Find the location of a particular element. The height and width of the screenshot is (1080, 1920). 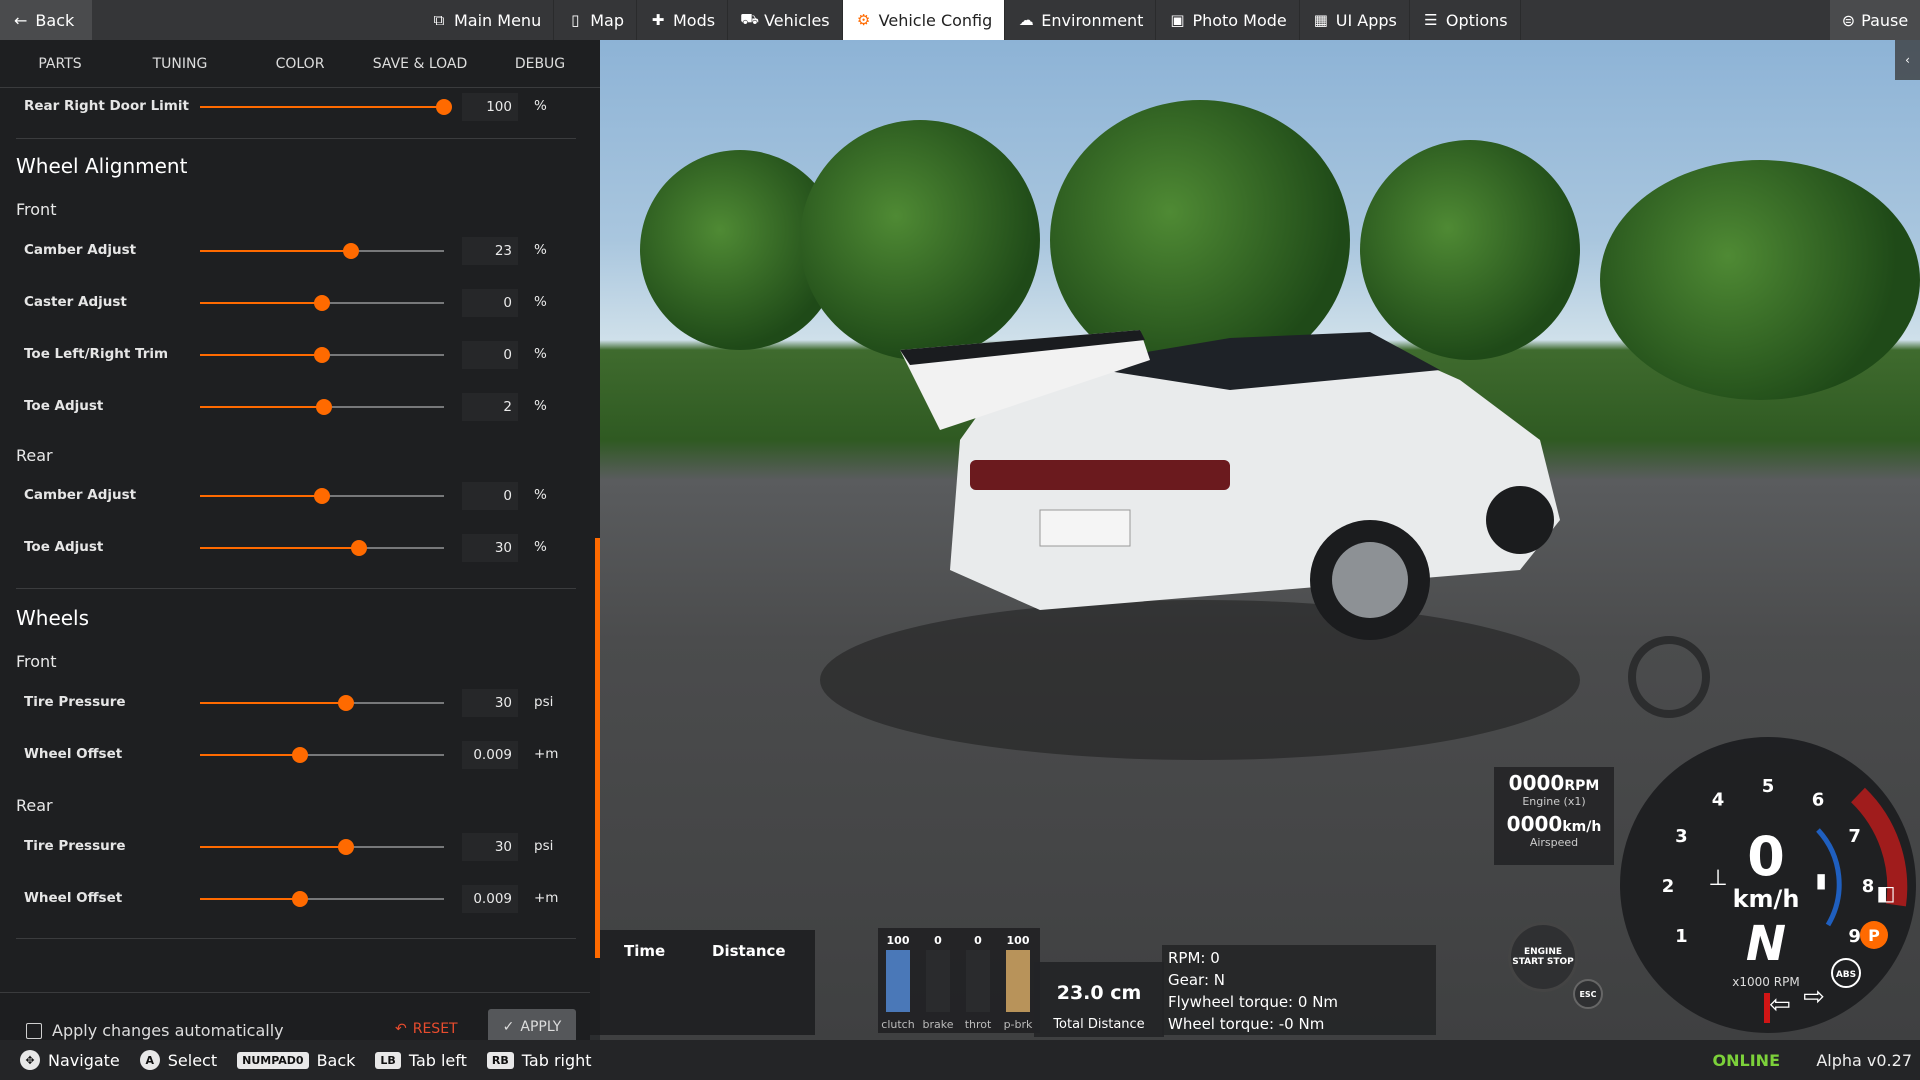

tuning-row: Wheel Offset 0.009 +m is located at coordinates (295, 899).